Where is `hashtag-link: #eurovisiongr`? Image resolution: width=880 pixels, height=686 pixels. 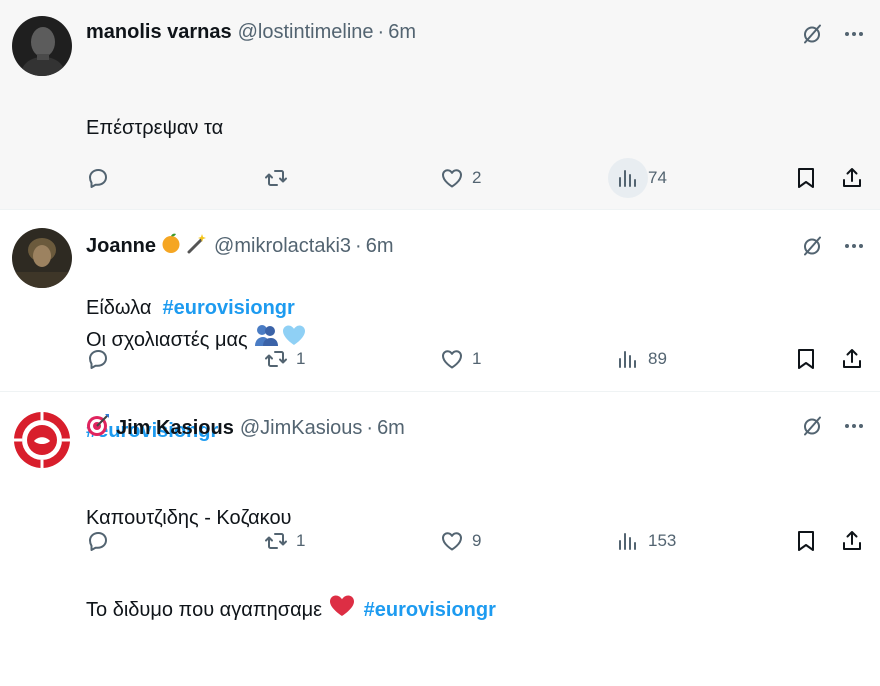 hashtag-link: #eurovisiongr is located at coordinates (430, 610).